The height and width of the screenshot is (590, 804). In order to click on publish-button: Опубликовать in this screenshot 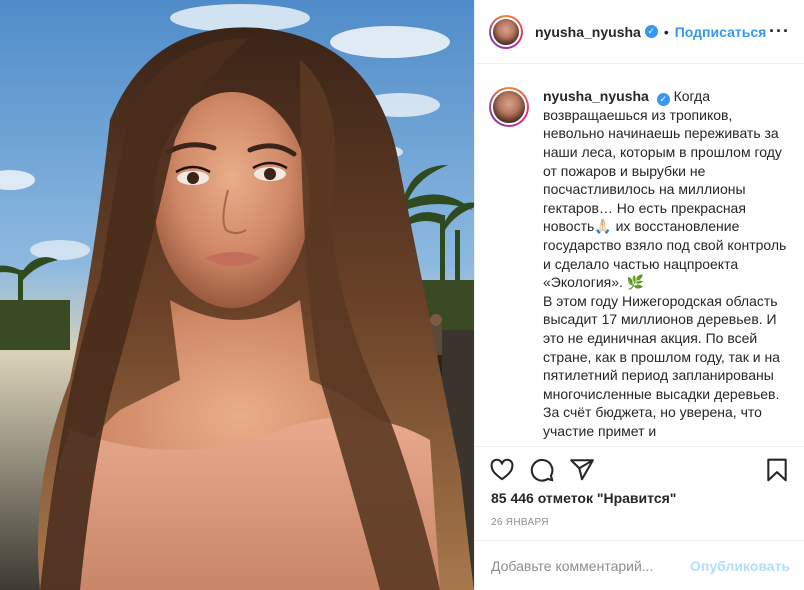, I will do `click(740, 566)`.